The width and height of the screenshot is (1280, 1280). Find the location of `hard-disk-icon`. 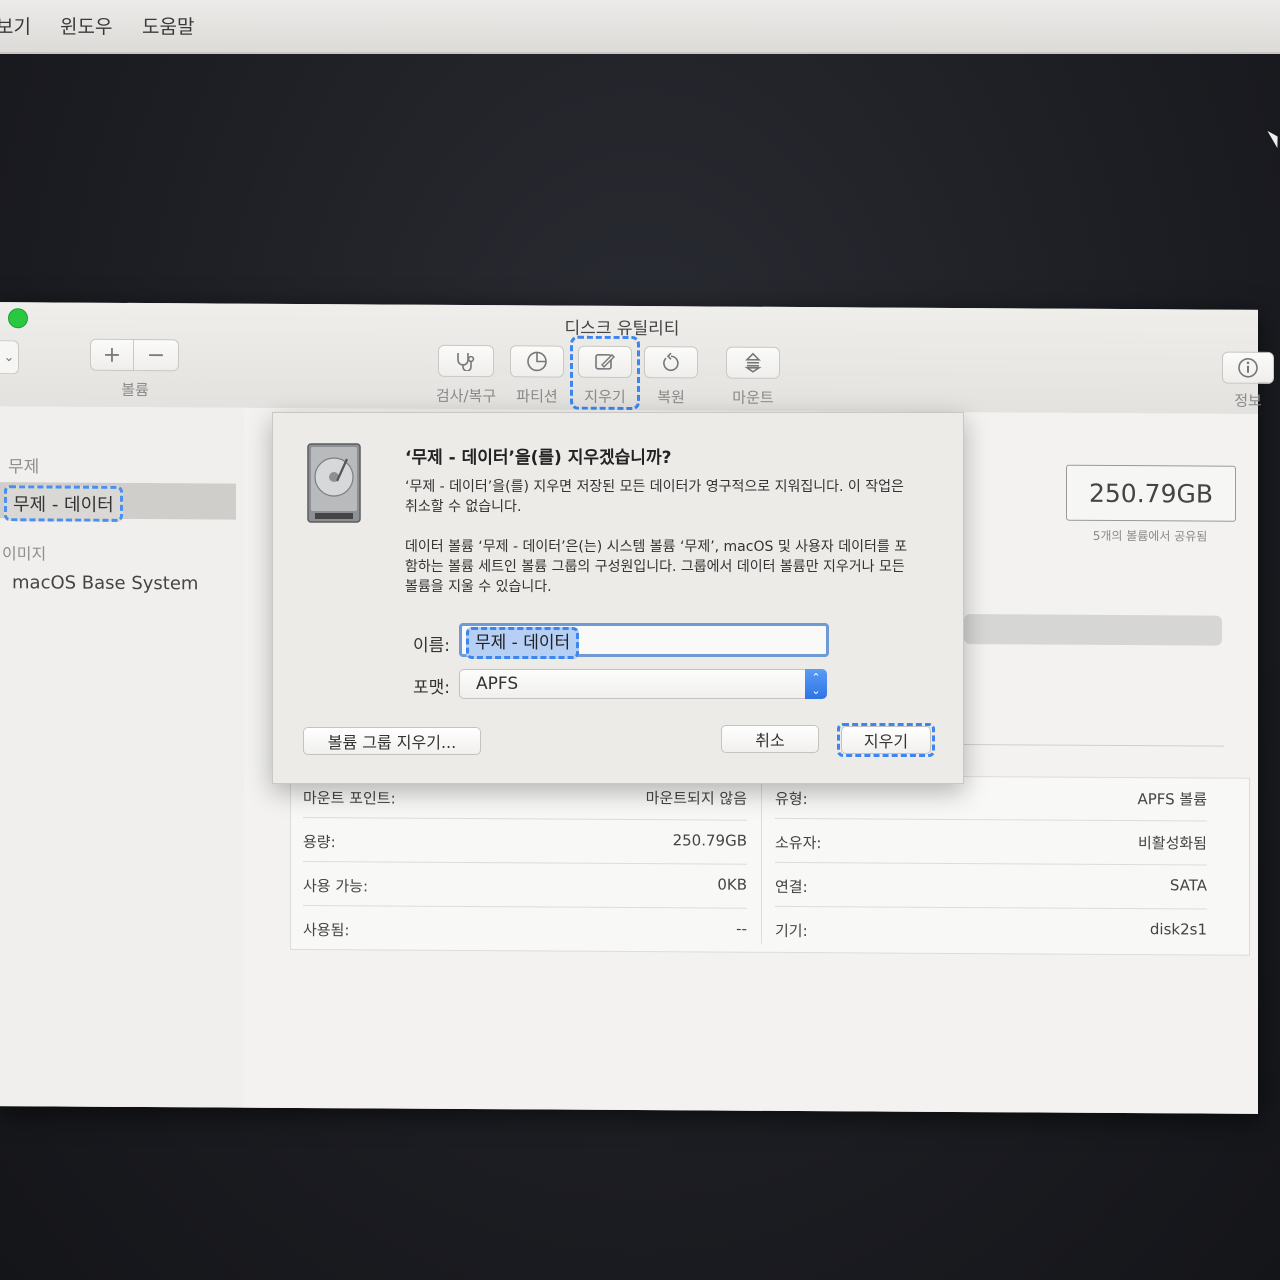

hard-disk-icon is located at coordinates (334, 483).